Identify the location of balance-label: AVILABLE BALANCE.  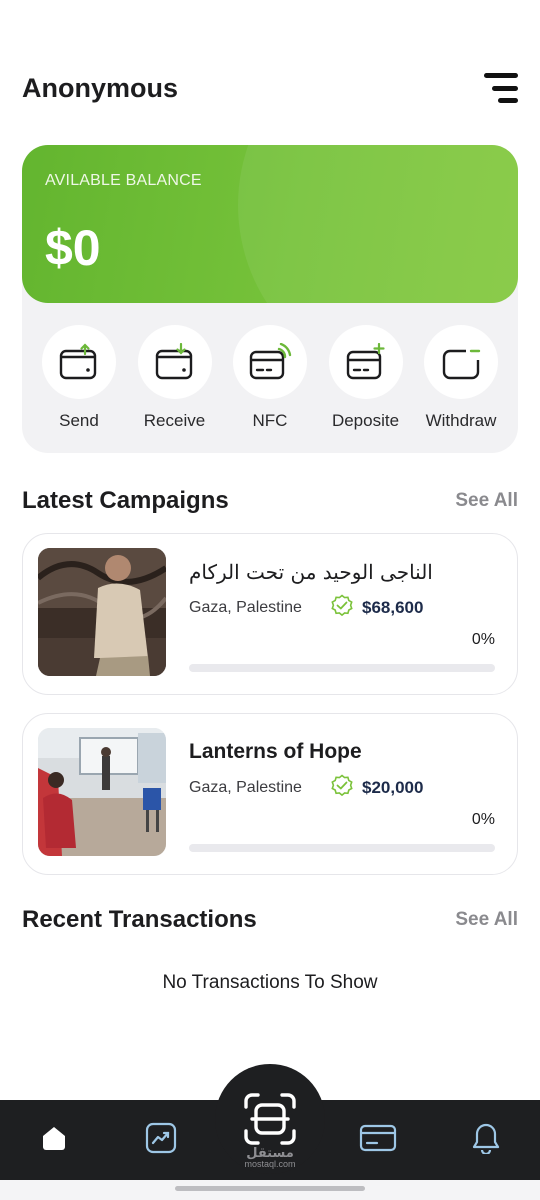
(123, 180).